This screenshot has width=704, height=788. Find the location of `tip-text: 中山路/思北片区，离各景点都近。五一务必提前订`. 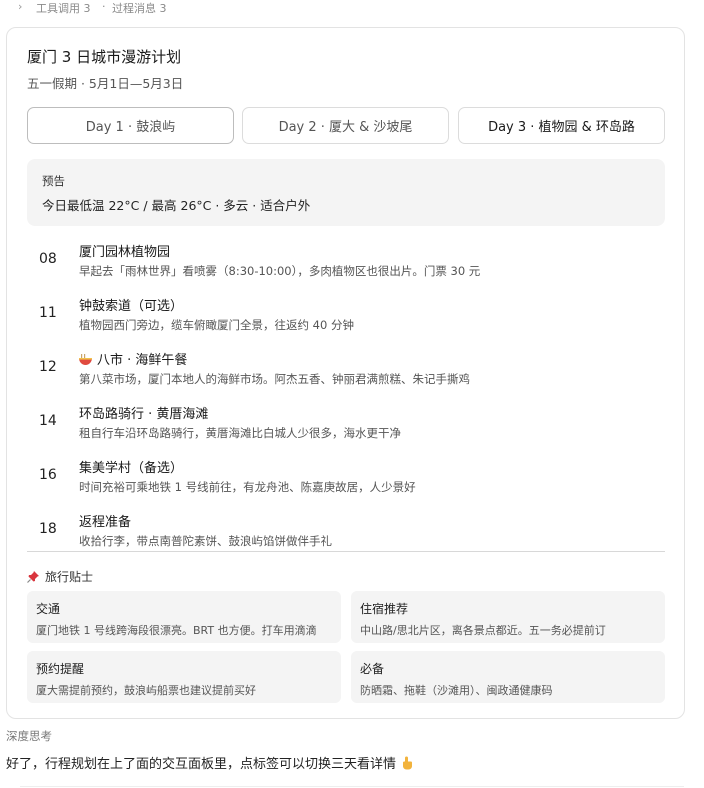

tip-text: 中山路/思北片区，离各景点都近。五一务必提前订 is located at coordinates (483, 630).